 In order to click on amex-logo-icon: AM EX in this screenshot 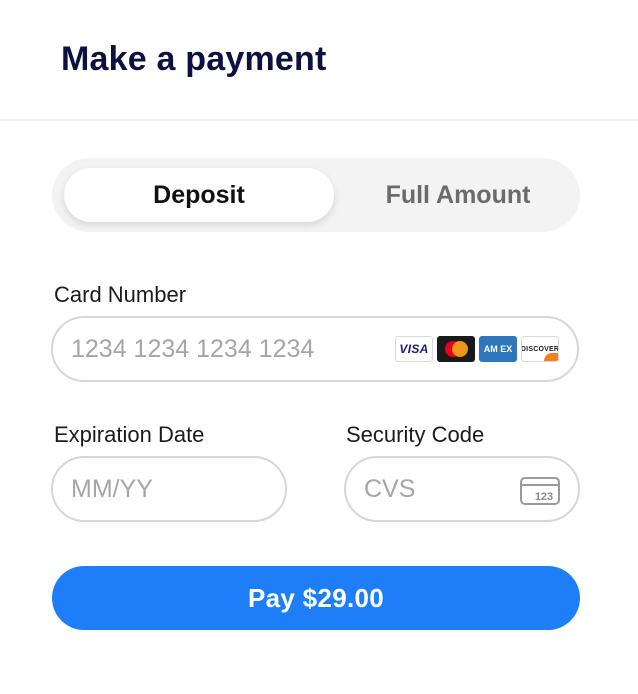, I will do `click(498, 349)`.